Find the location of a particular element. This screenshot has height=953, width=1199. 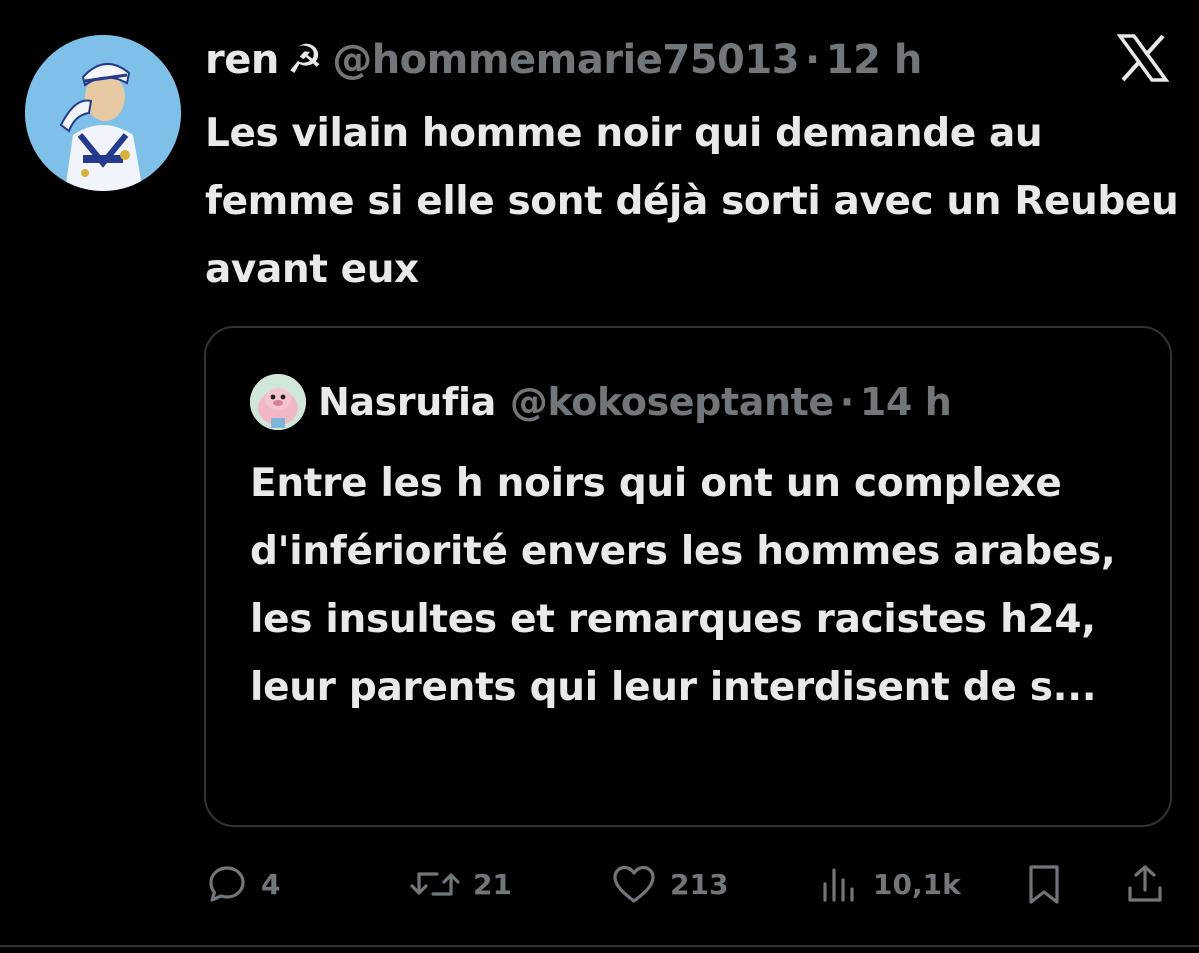

views-button: 10,1k is located at coordinates (889, 884).